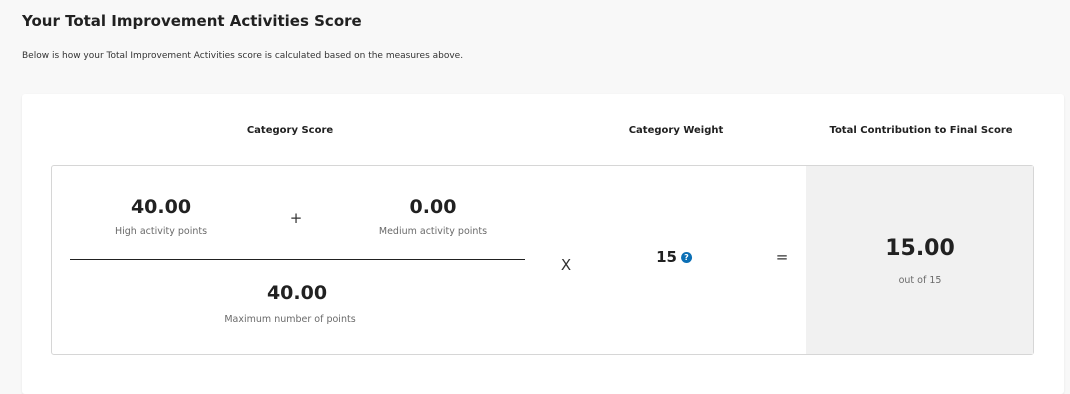 The width and height of the screenshot is (1070, 394). What do you see at coordinates (433, 207) in the screenshot?
I see `medium-activity-points-value: 0.00` at bounding box center [433, 207].